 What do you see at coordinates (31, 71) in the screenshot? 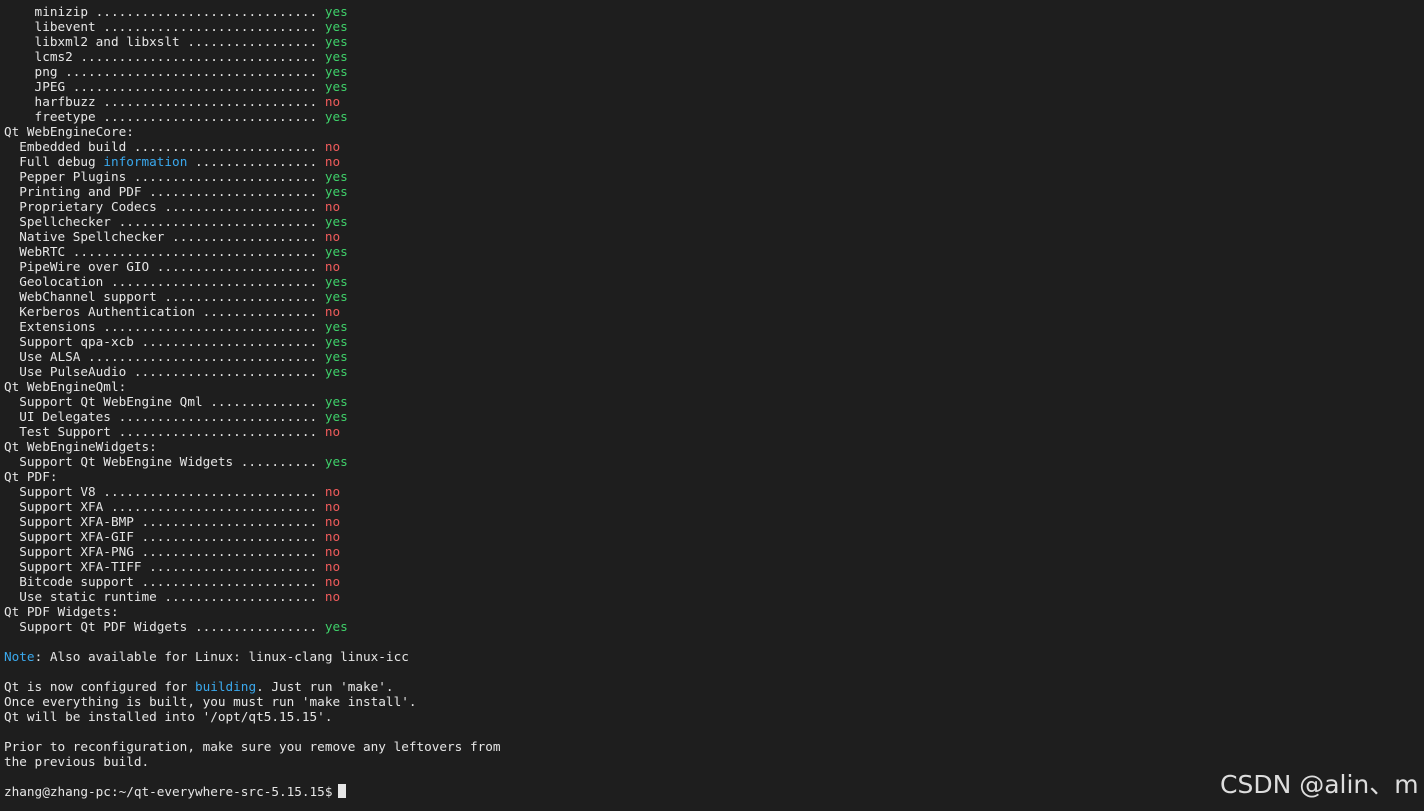
I see `config-label: png` at bounding box center [31, 71].